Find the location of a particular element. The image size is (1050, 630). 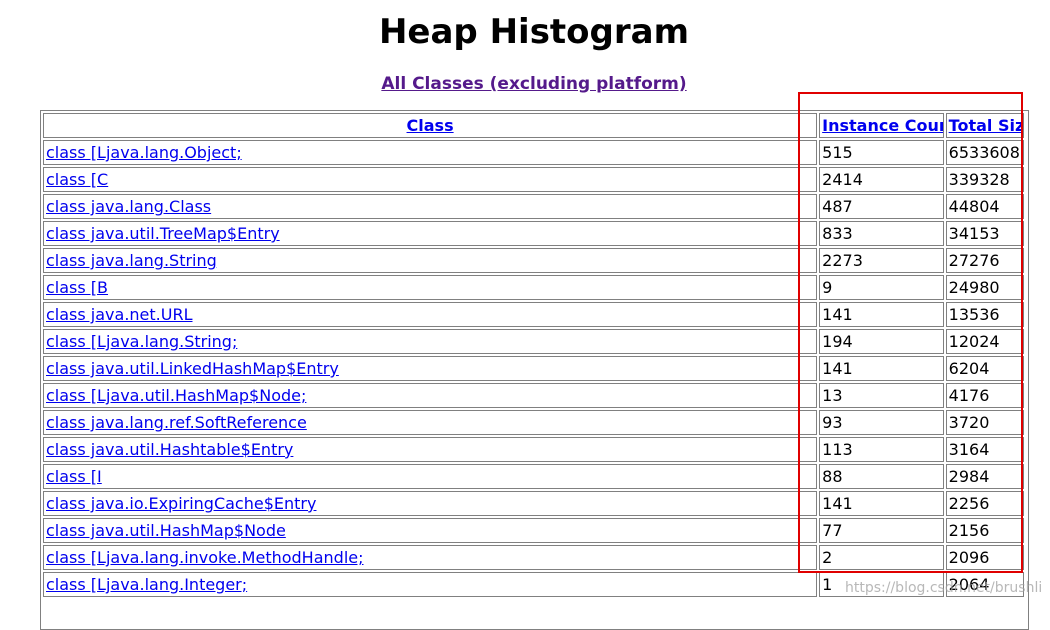

table-row: class [Ljava.lang.Object; 515 6533608 is located at coordinates (533, 152).